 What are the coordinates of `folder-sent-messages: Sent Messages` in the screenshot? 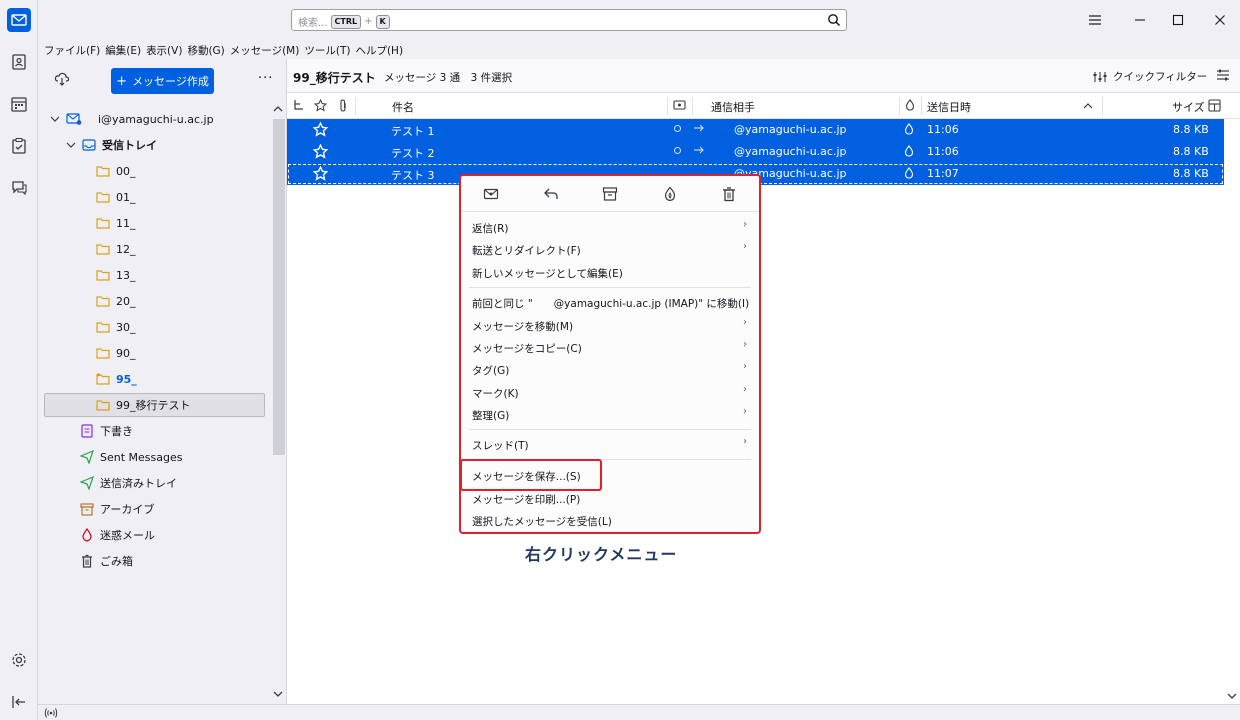 It's located at (131, 457).